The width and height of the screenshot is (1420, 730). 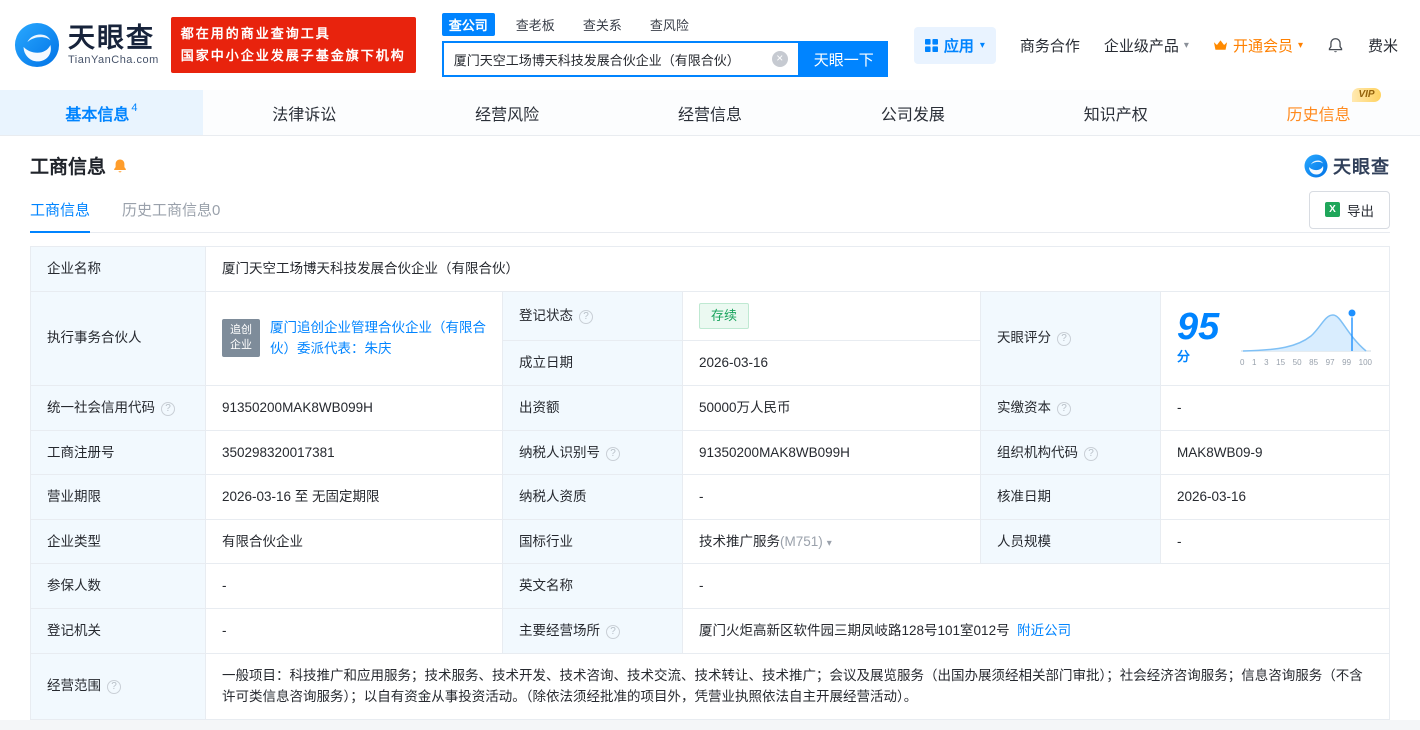 I want to click on nav-enterprise-products: 企业级产品 ▾, so click(x=1146, y=45).